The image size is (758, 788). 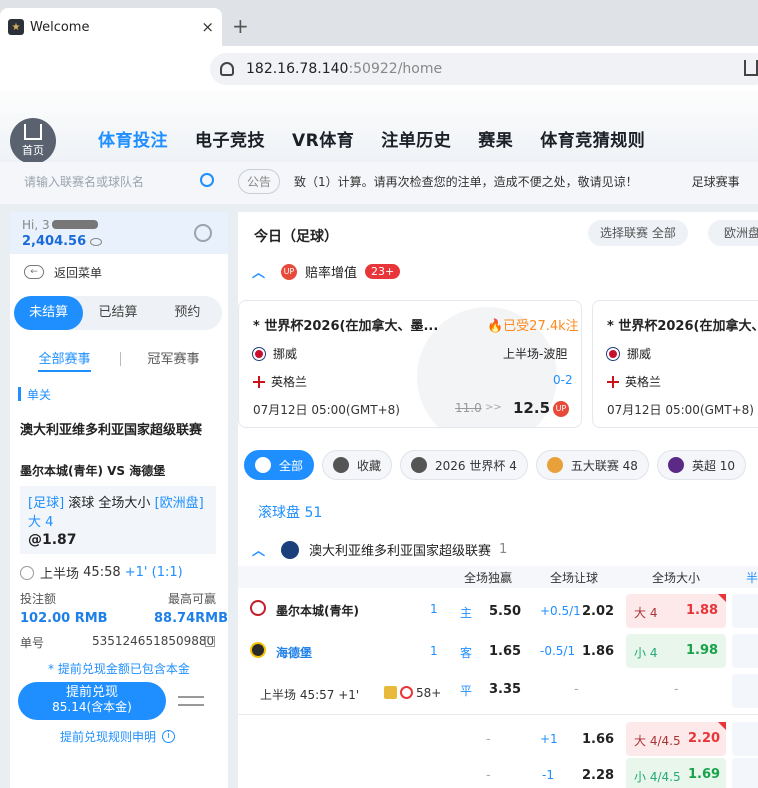 What do you see at coordinates (598, 739) in the screenshot?
I see `handicap-odds: 1.66` at bounding box center [598, 739].